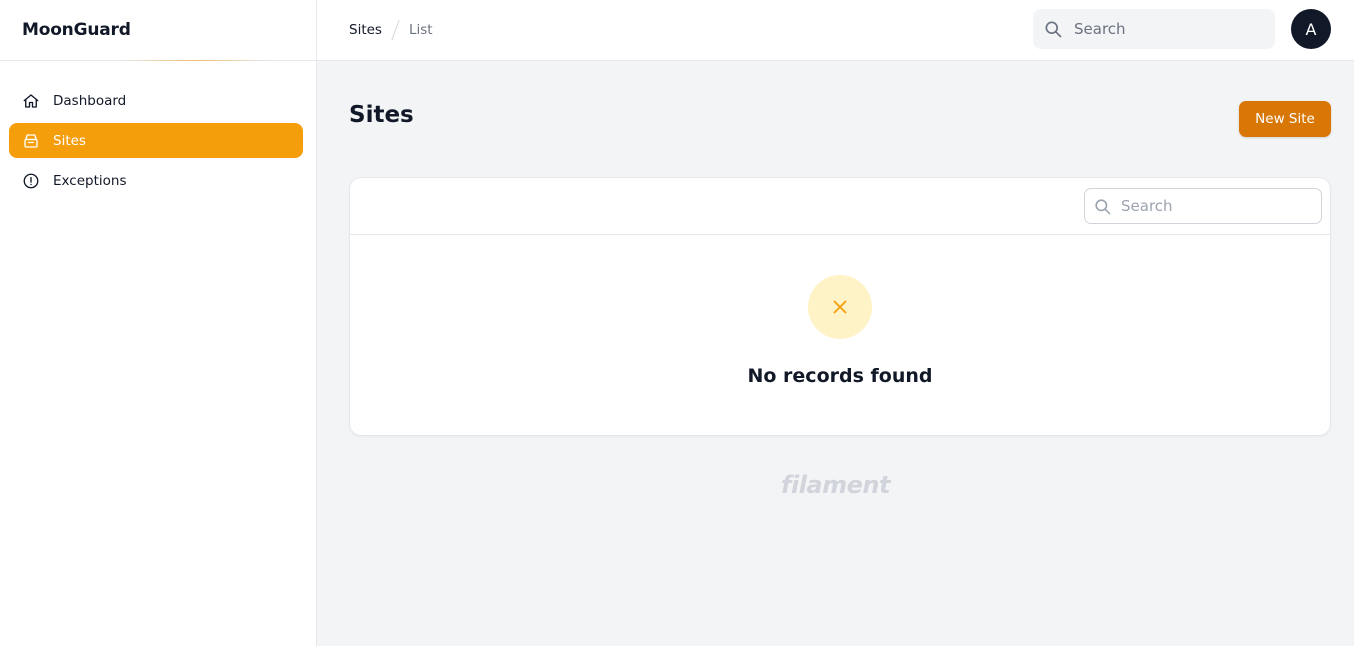  What do you see at coordinates (156, 100) in the screenshot?
I see `sidebar-item-dashboard: Dashboard` at bounding box center [156, 100].